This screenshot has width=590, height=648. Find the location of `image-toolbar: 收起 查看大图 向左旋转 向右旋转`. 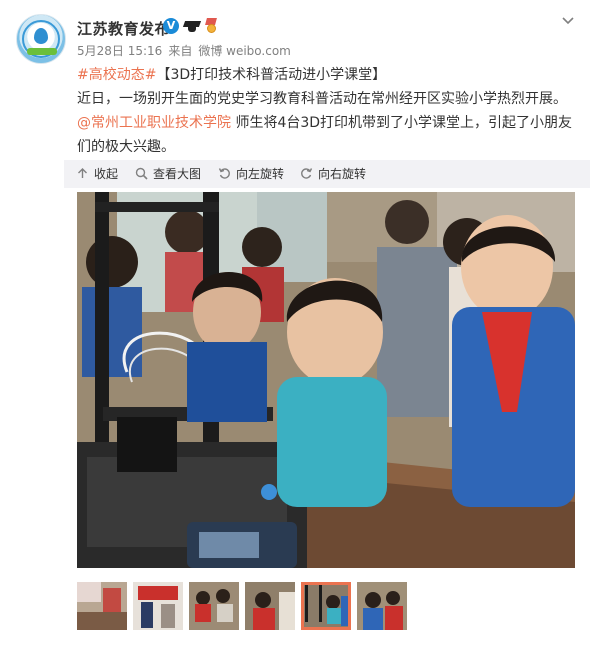

image-toolbar: 收起 查看大图 向左旋转 向右旋转 is located at coordinates (327, 174).